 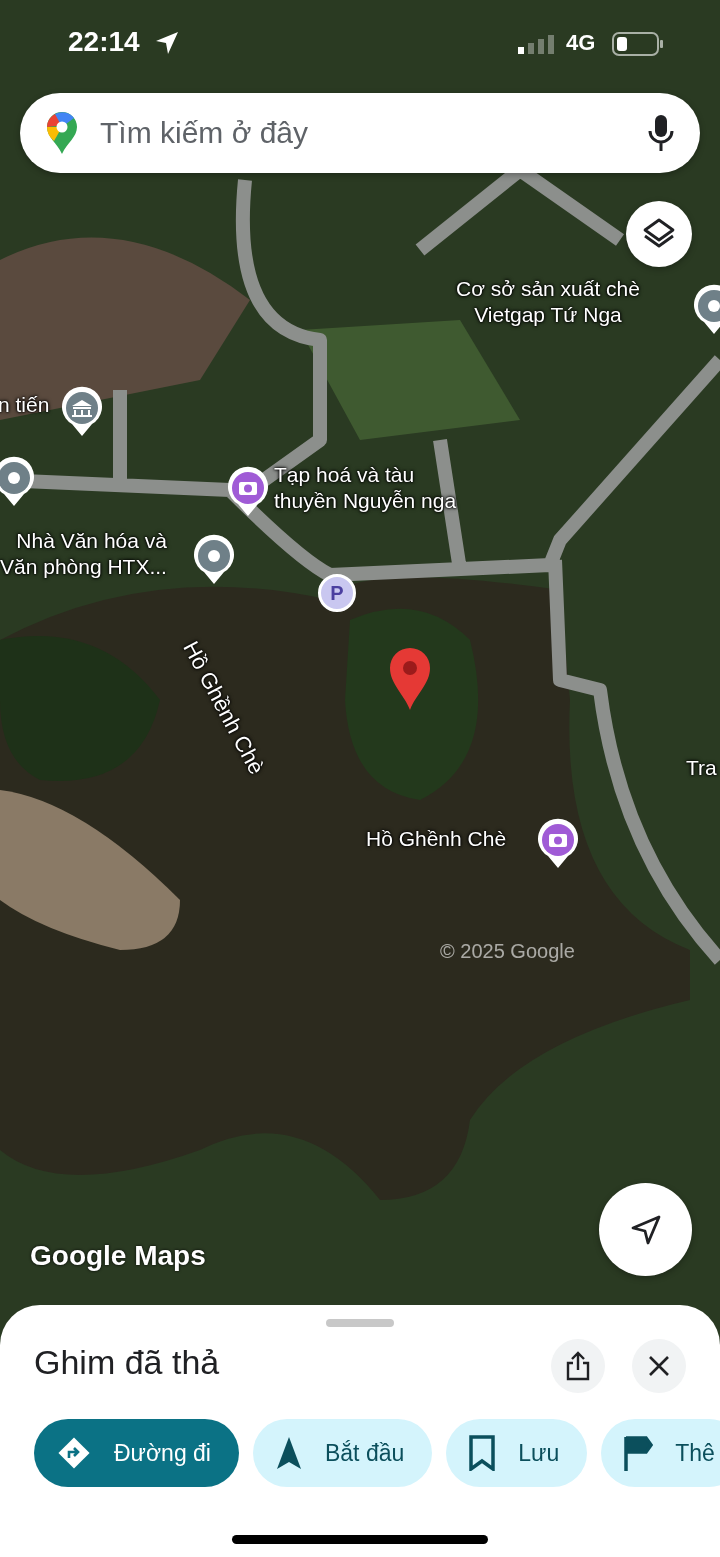 What do you see at coordinates (365, 488) in the screenshot?
I see `place-label: Tạp hoá và tàu thuyền Nguyễn nga` at bounding box center [365, 488].